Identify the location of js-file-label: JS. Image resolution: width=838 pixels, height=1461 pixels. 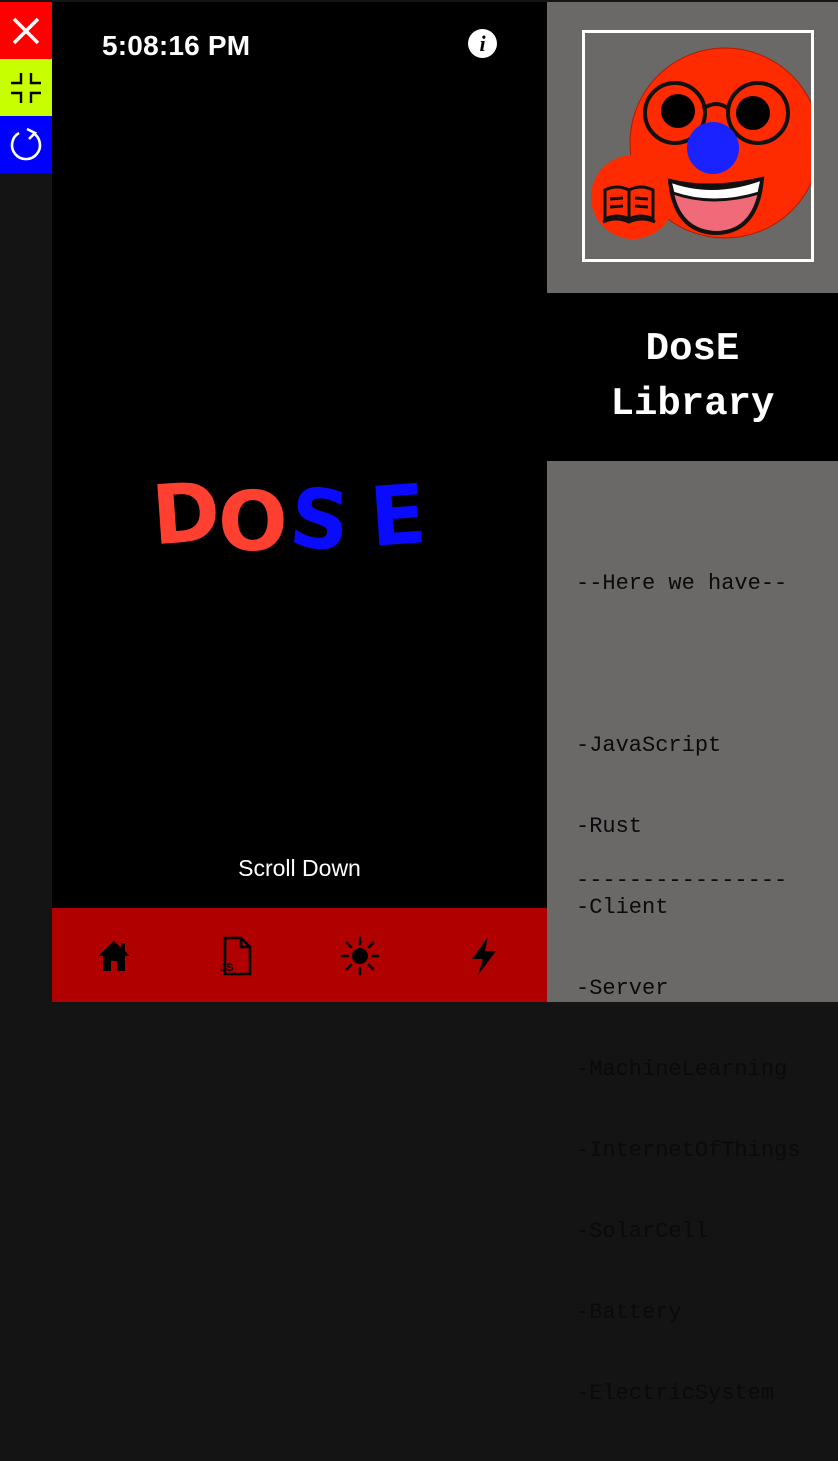
(226, 968).